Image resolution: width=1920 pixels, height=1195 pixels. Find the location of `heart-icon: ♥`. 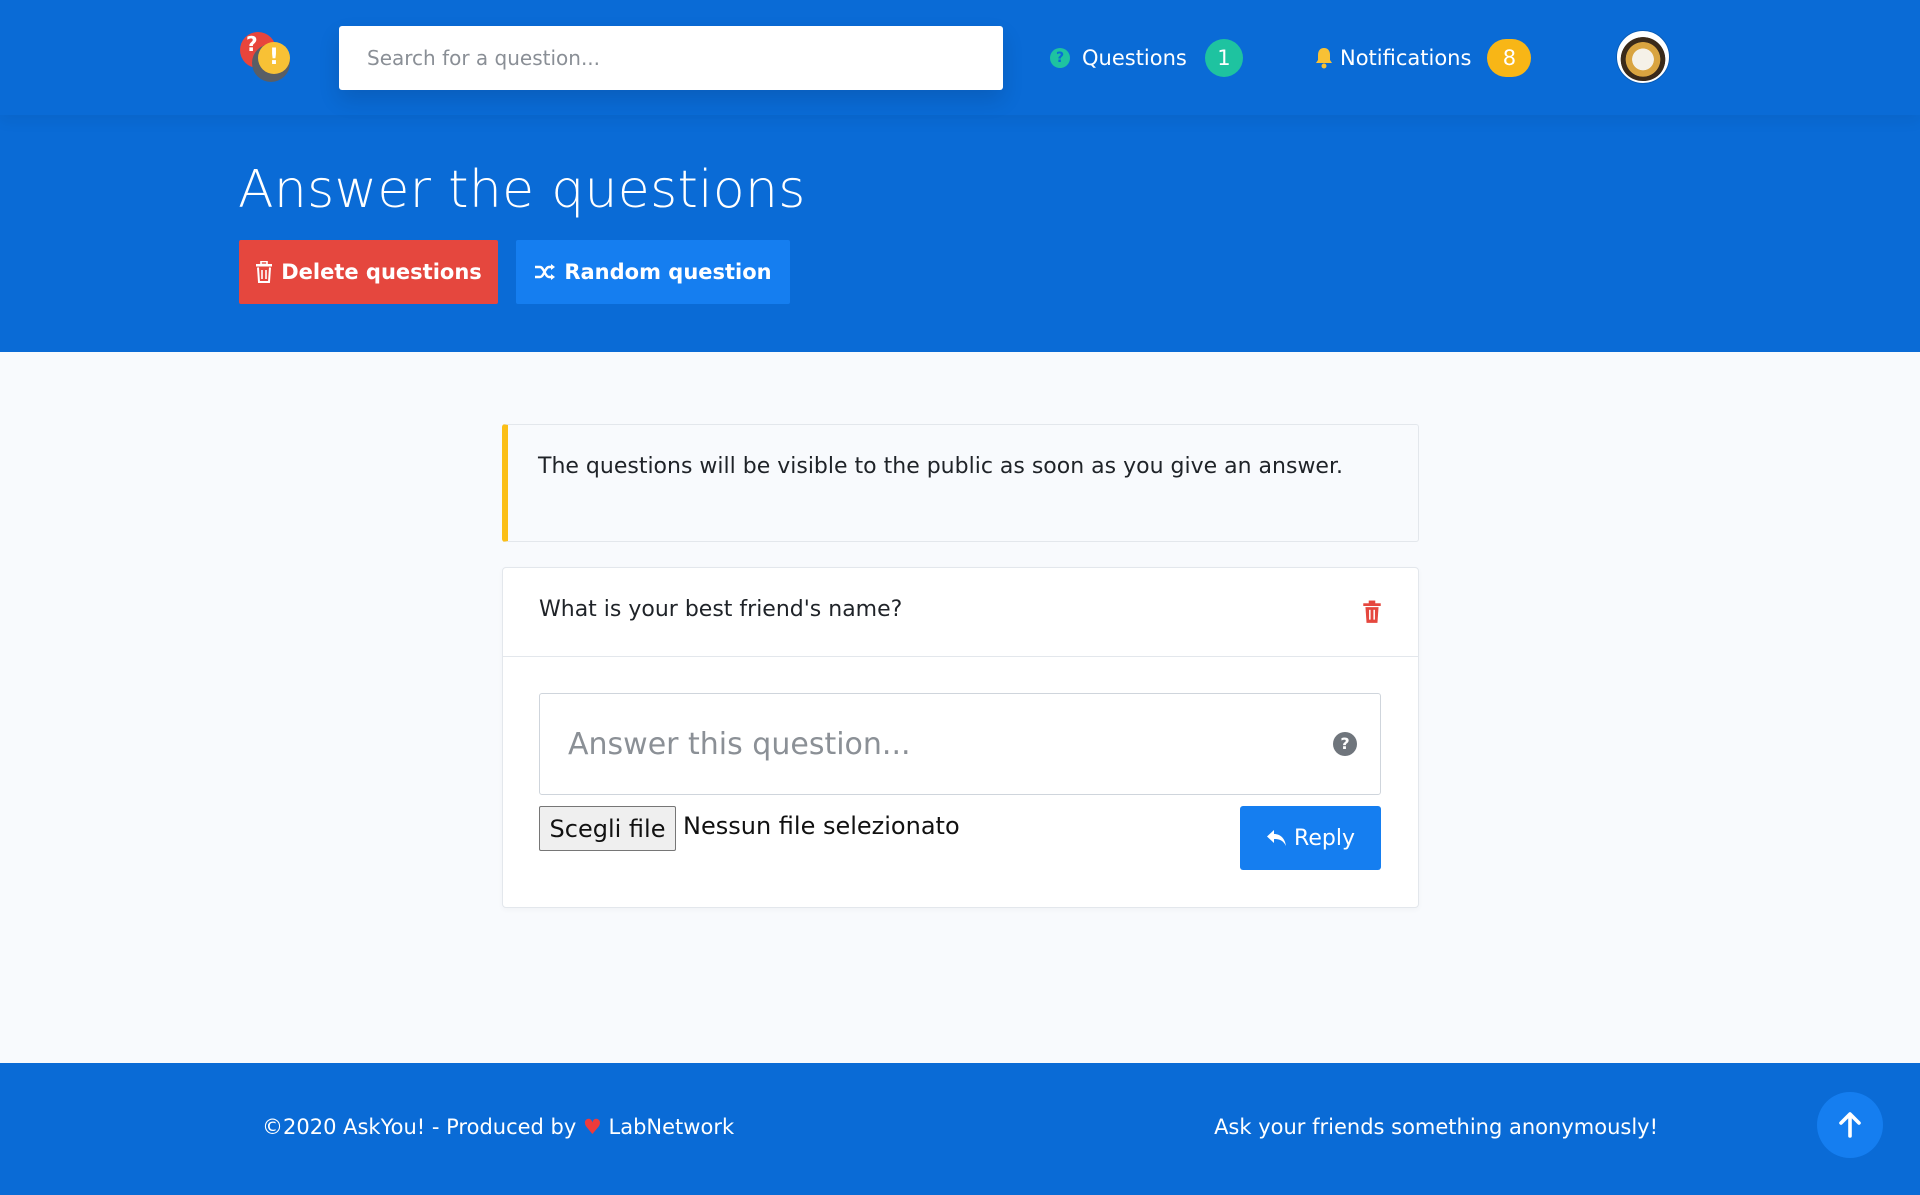

heart-icon: ♥ is located at coordinates (592, 1127).